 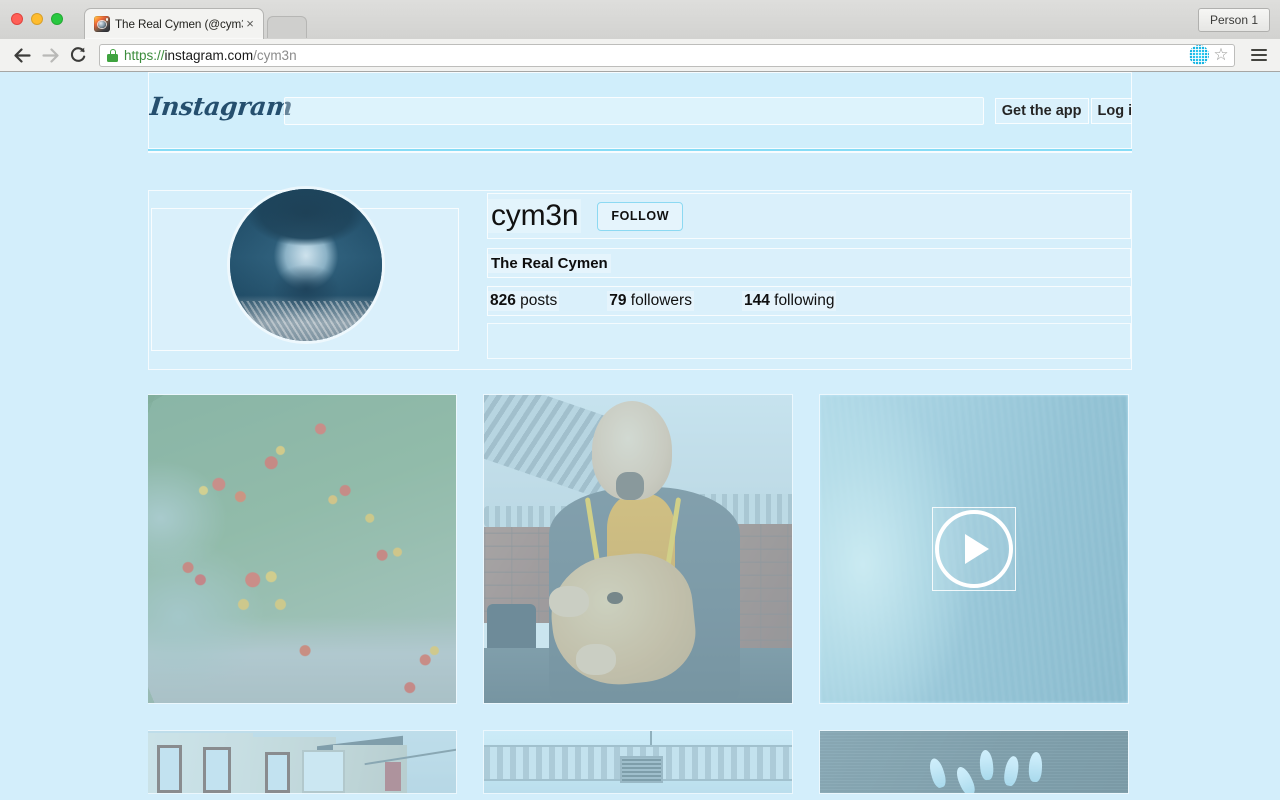 I want to click on post-buds-image, so click(x=974, y=762).